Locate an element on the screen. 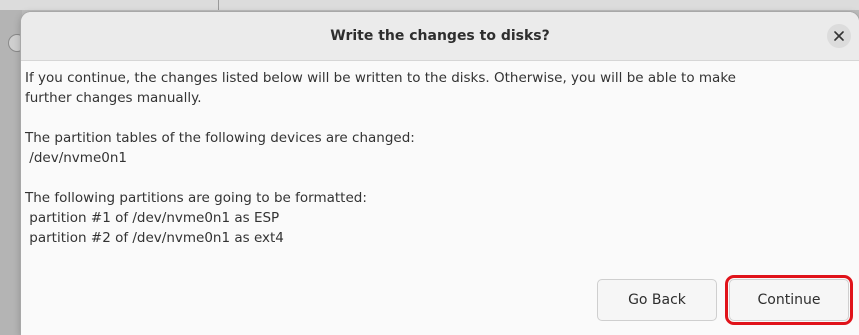 The height and width of the screenshot is (335, 859). format-partition-1: partition #1 of /dev/nvme0n1 as ESP is located at coordinates (152, 218).